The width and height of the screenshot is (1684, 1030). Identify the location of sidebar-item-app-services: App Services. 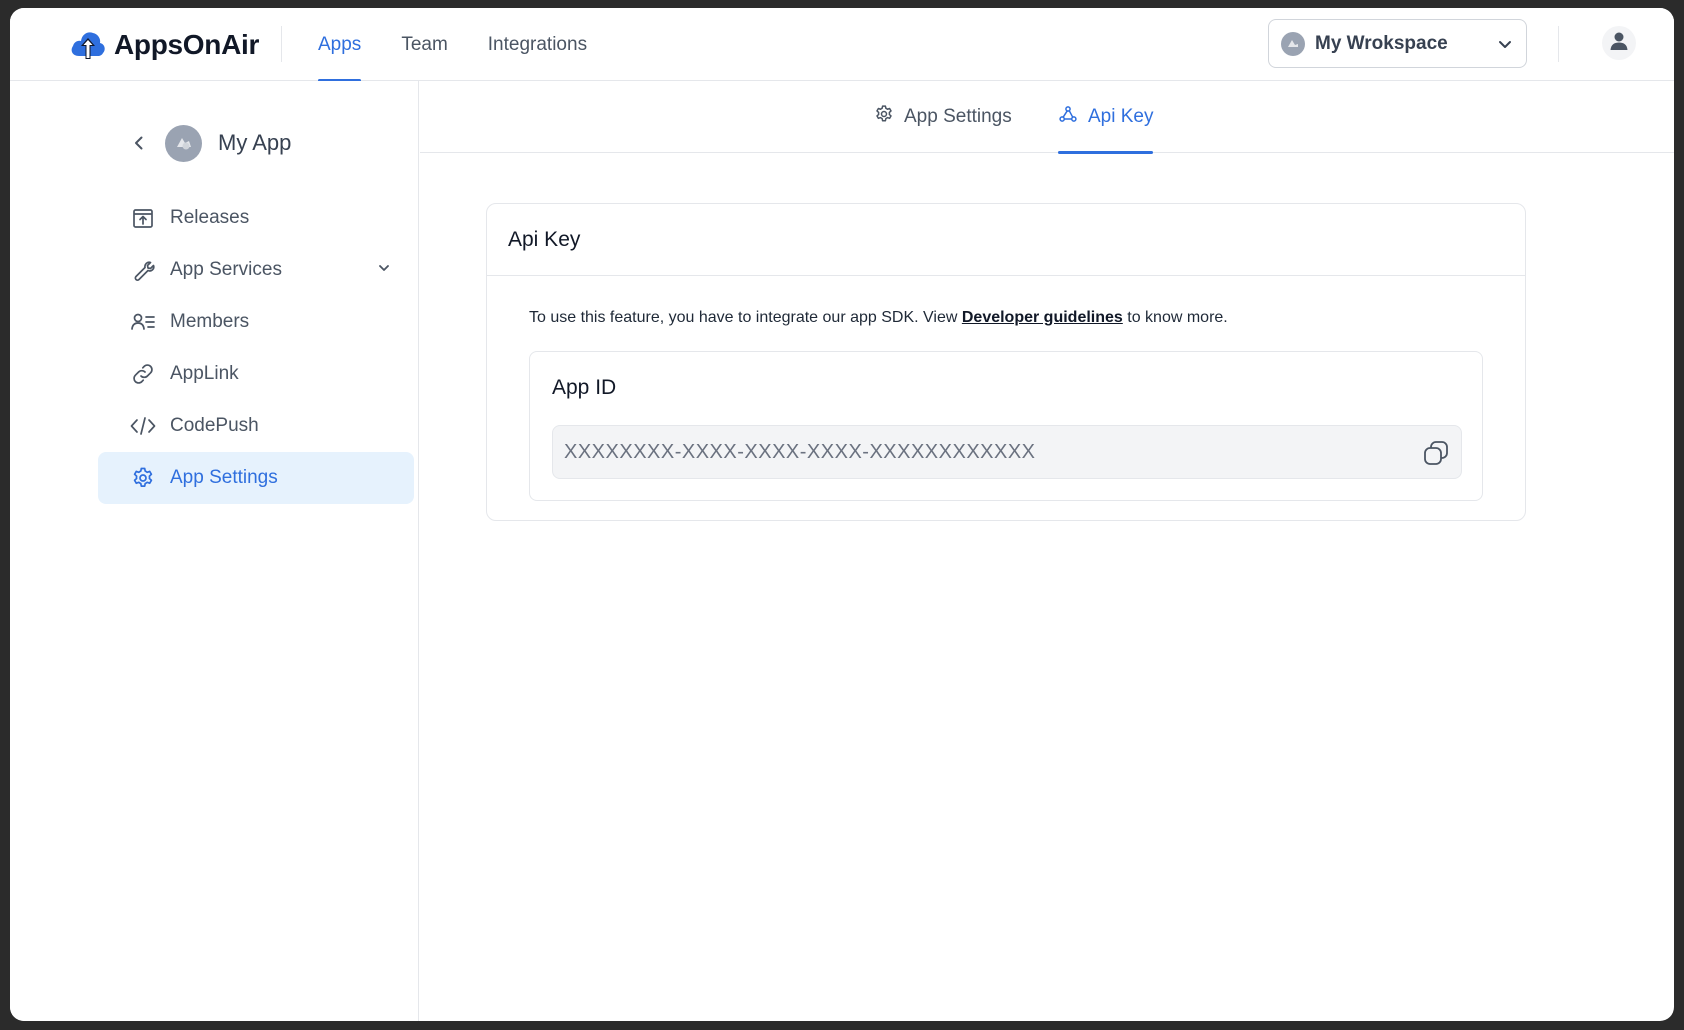
(256, 270).